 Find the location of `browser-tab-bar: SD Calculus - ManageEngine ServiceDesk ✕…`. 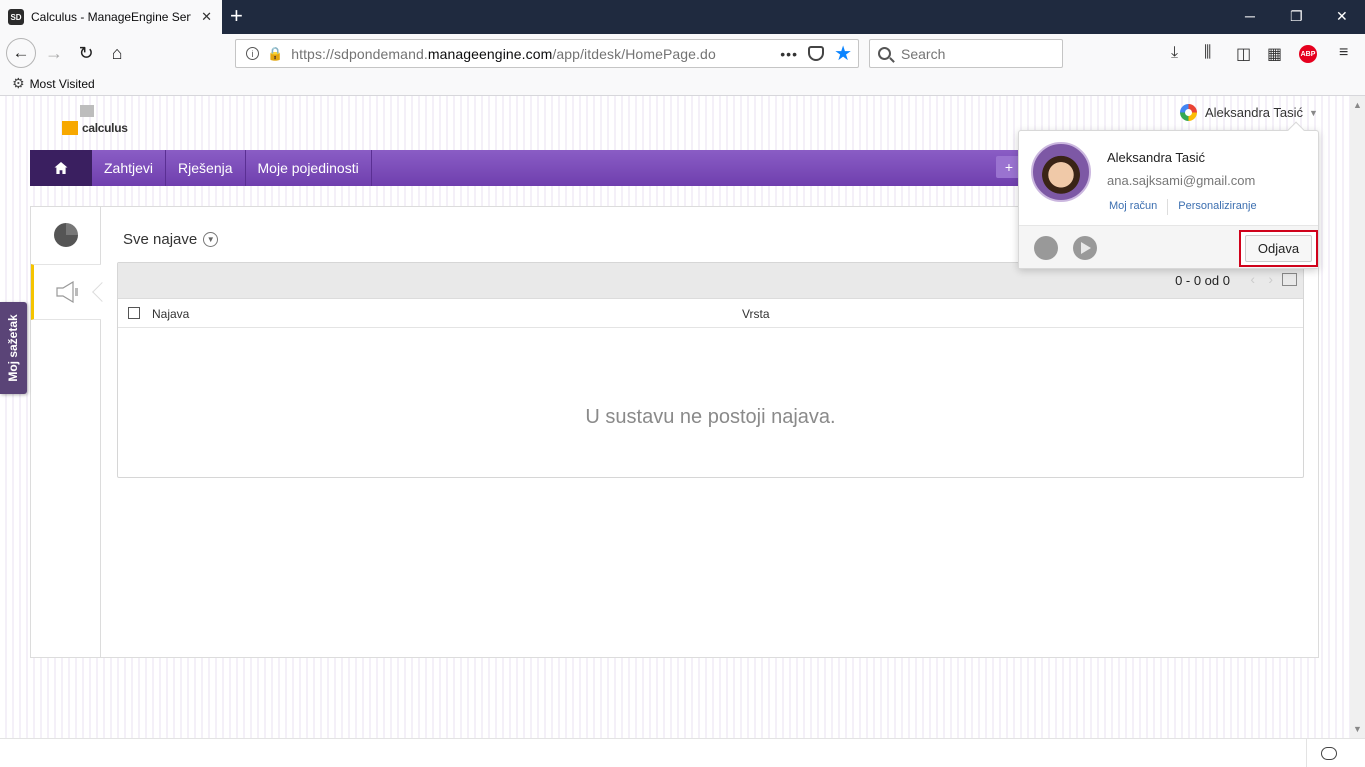

browser-tab-bar: SD Calculus - ManageEngine ServiceDesk ✕… is located at coordinates (682, 17).